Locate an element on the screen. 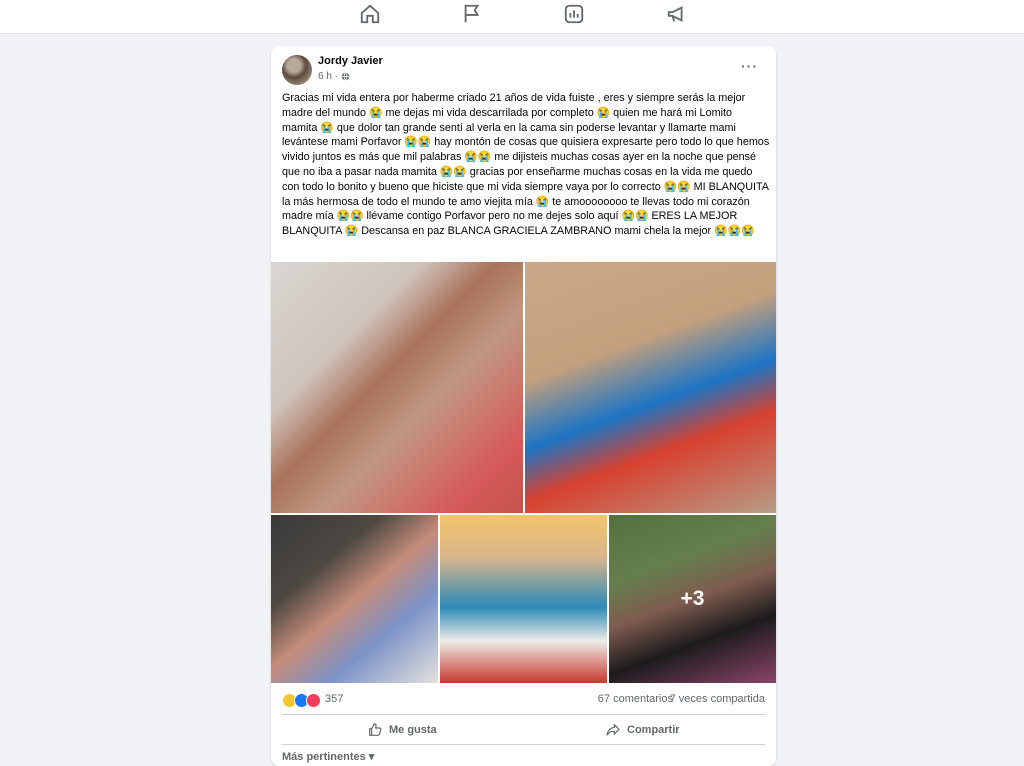 The image size is (1024, 766). share-icon is located at coordinates (613, 729).